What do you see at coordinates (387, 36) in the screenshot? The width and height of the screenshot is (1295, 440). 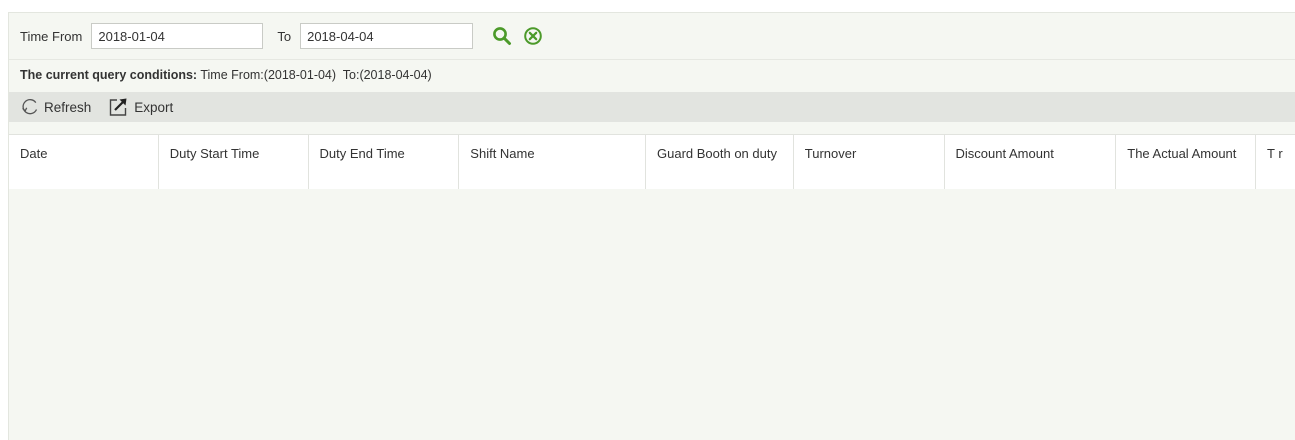 I see `time-to-input` at bounding box center [387, 36].